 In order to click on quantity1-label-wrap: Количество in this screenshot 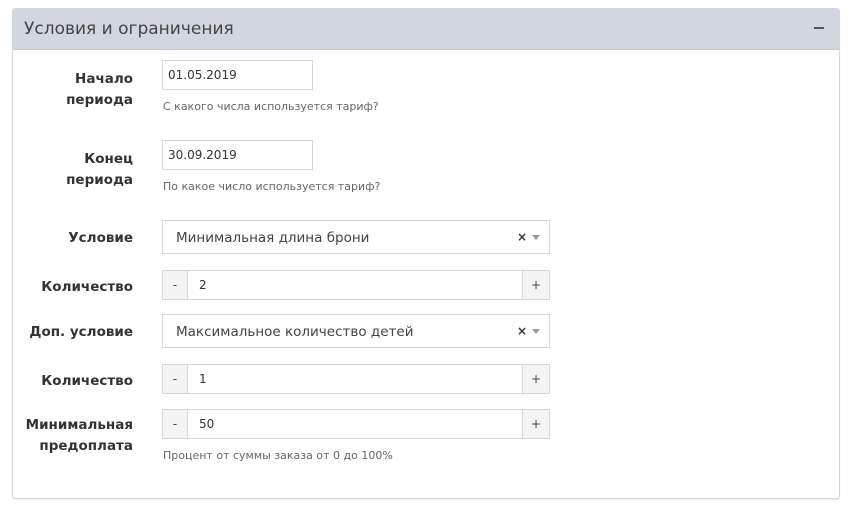, I will do `click(73, 287)`.